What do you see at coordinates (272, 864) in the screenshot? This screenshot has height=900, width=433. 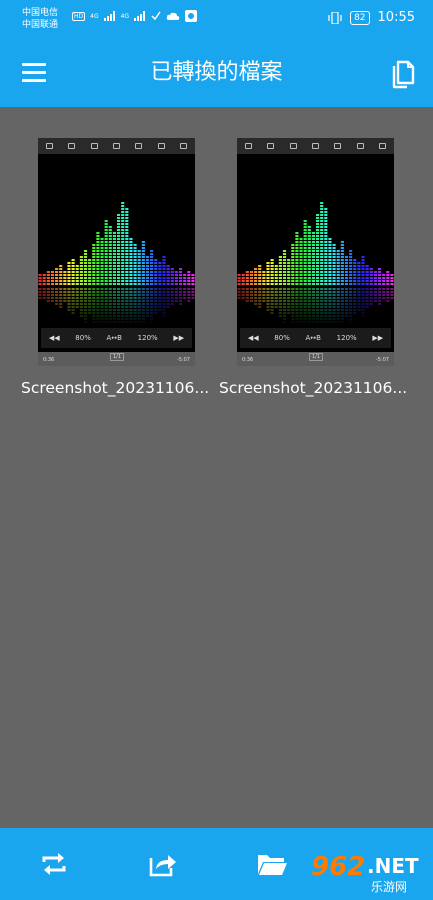 I see `folder-icon` at bounding box center [272, 864].